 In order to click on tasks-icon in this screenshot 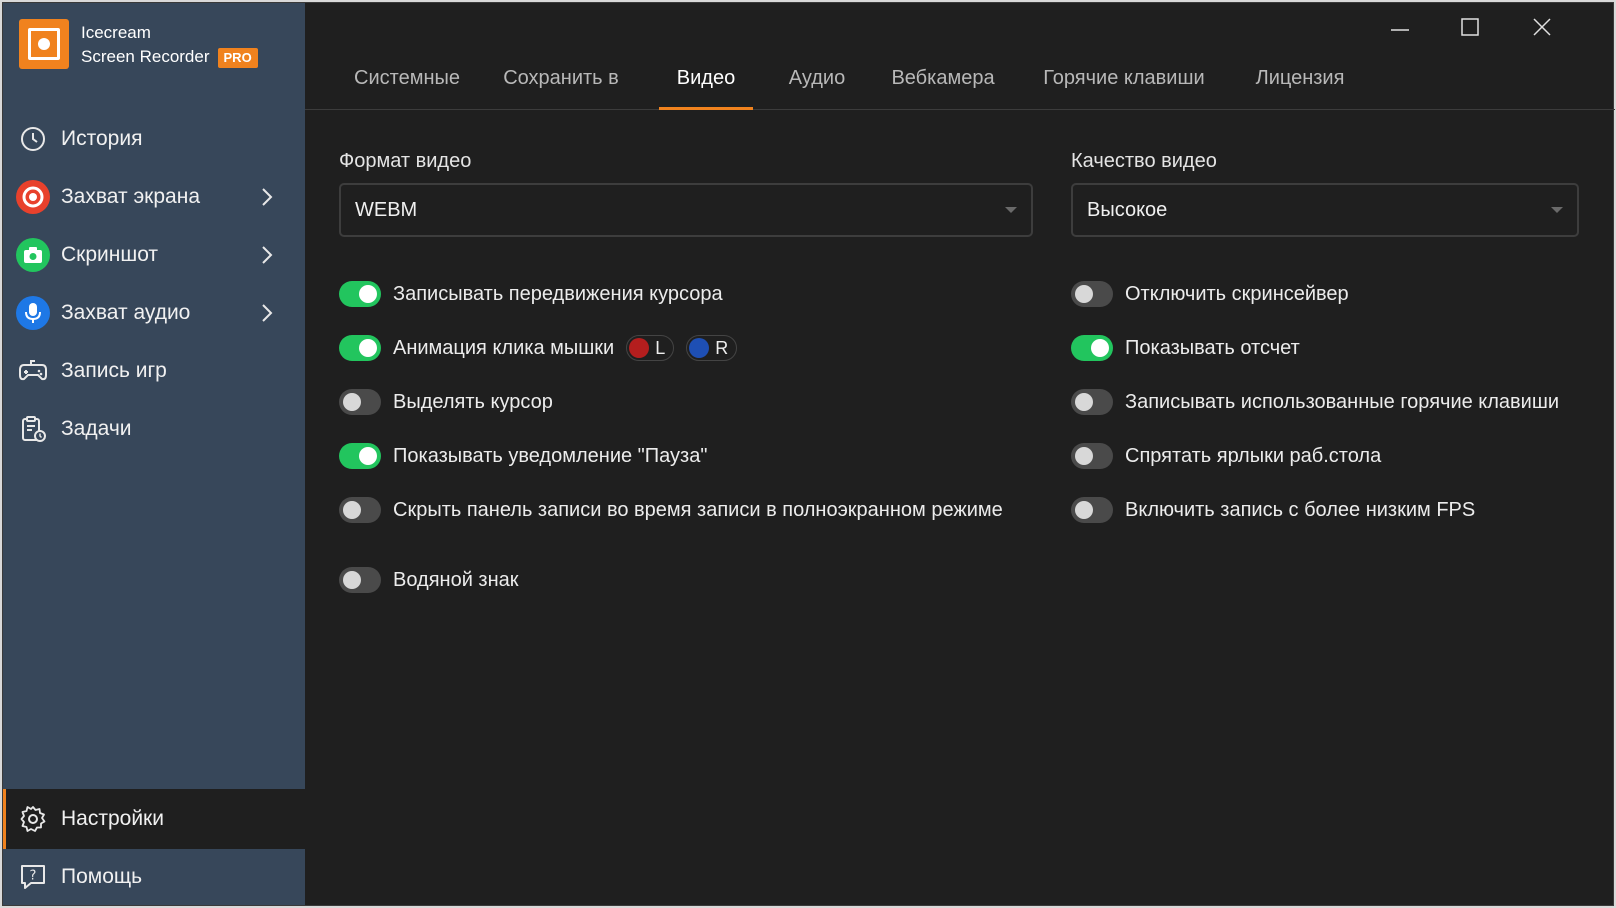, I will do `click(33, 429)`.